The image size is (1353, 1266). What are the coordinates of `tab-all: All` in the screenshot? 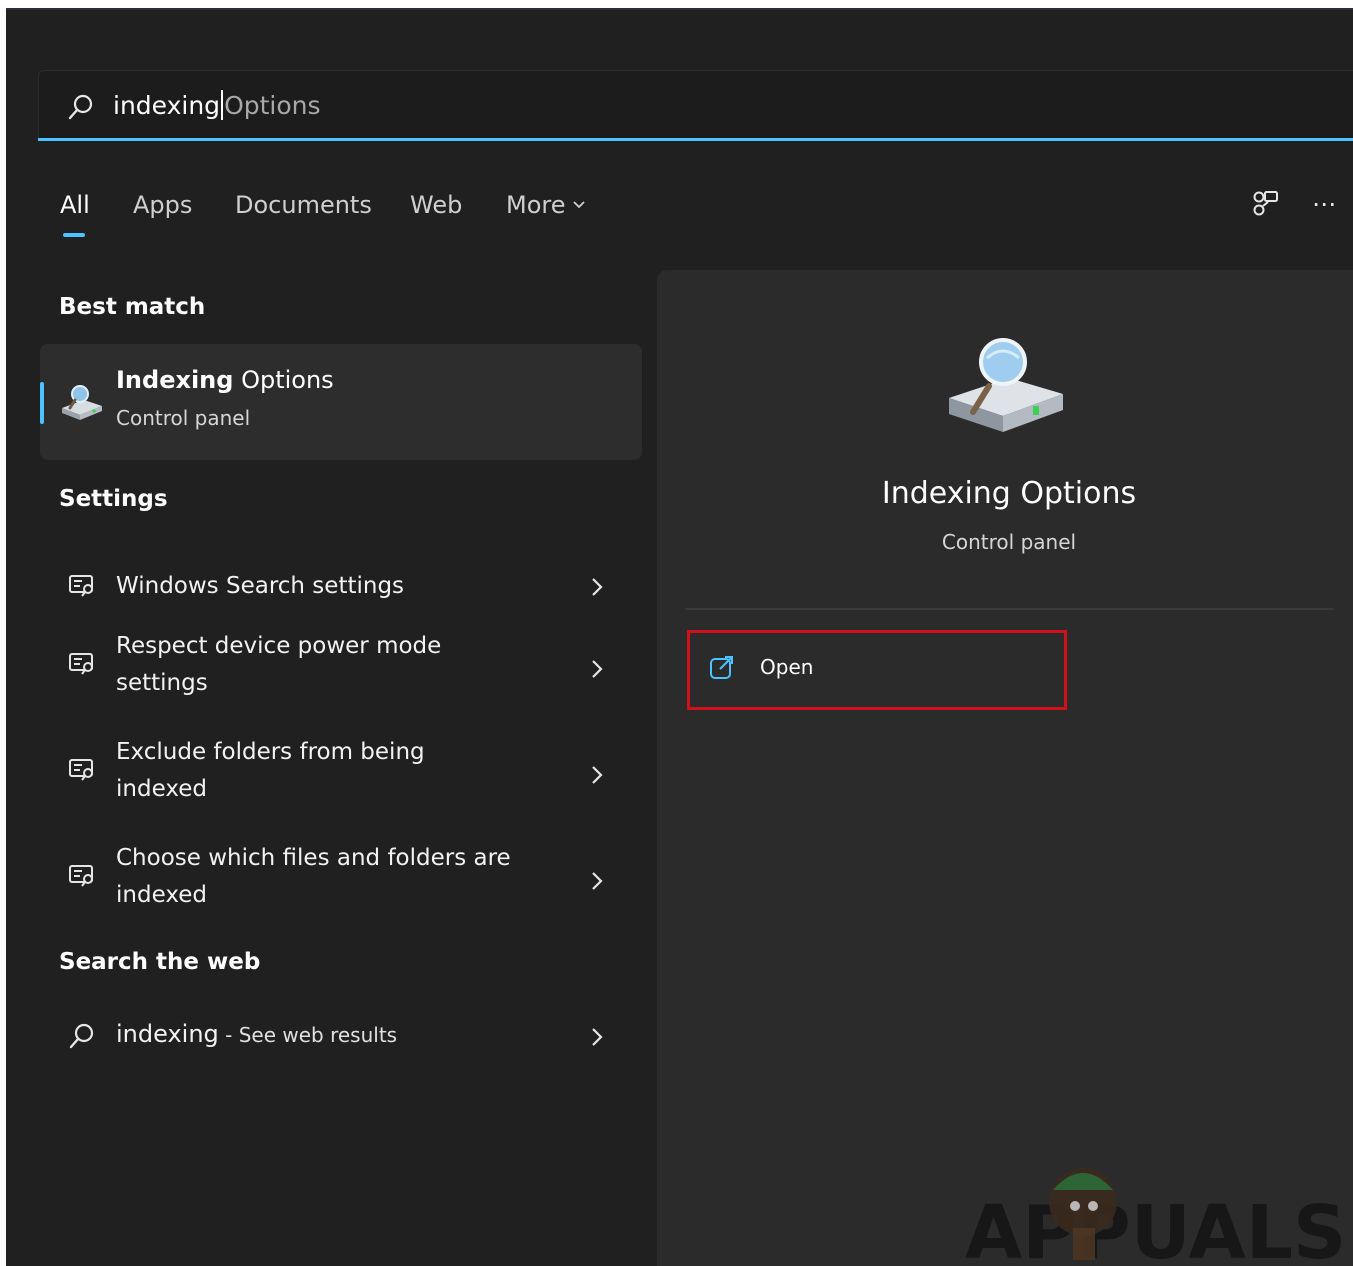 It's located at (75, 205).